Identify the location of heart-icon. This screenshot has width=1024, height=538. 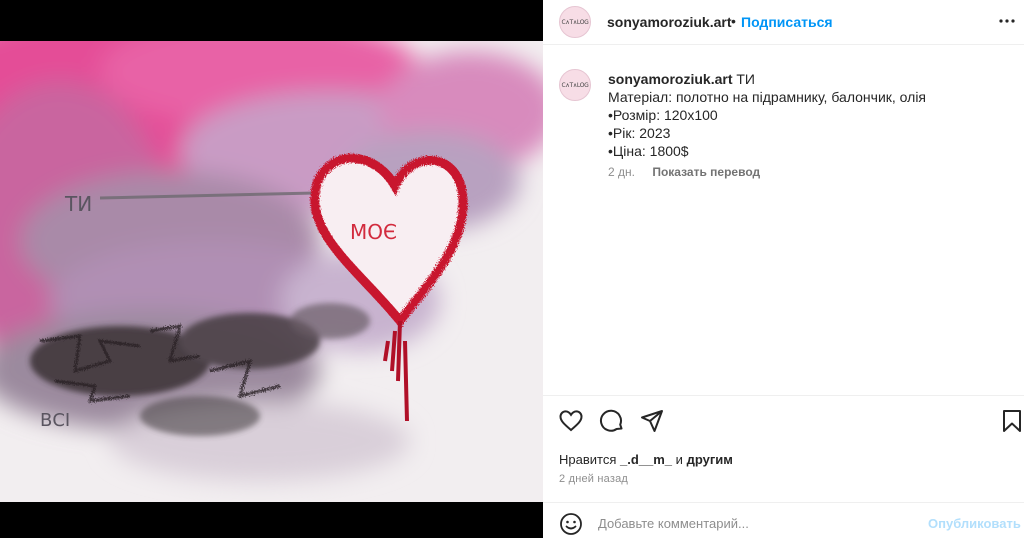
(571, 421).